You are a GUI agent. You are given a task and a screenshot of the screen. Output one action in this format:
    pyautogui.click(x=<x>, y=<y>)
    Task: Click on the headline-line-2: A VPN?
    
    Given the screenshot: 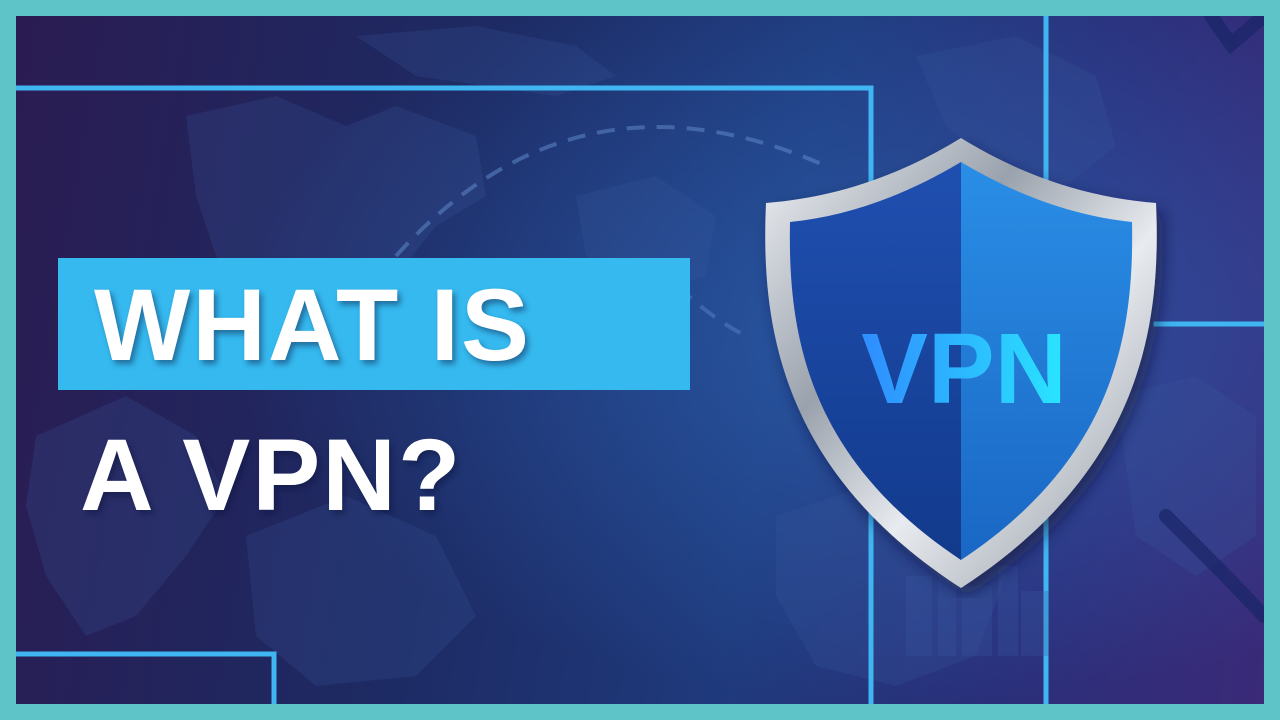 What is the action you would take?
    pyautogui.click(x=271, y=475)
    